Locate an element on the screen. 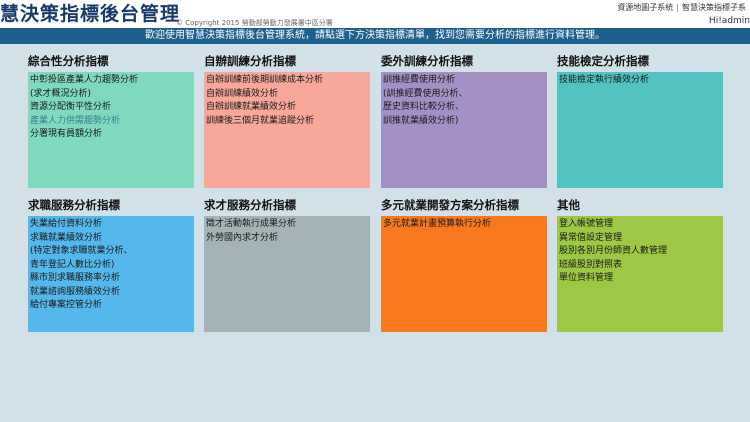 This screenshot has height=422, width=750. section-title: 自辦訓練分析指標 is located at coordinates (250, 61).